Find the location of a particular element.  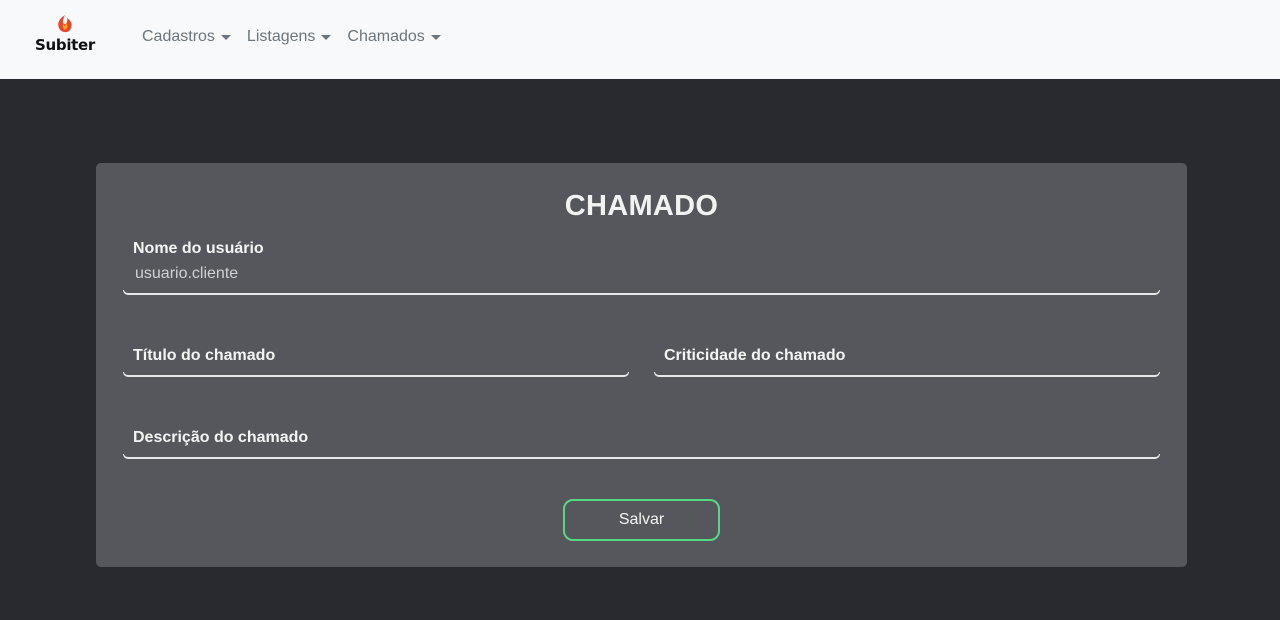

user-name-value: usuario.cliente is located at coordinates (187, 273).